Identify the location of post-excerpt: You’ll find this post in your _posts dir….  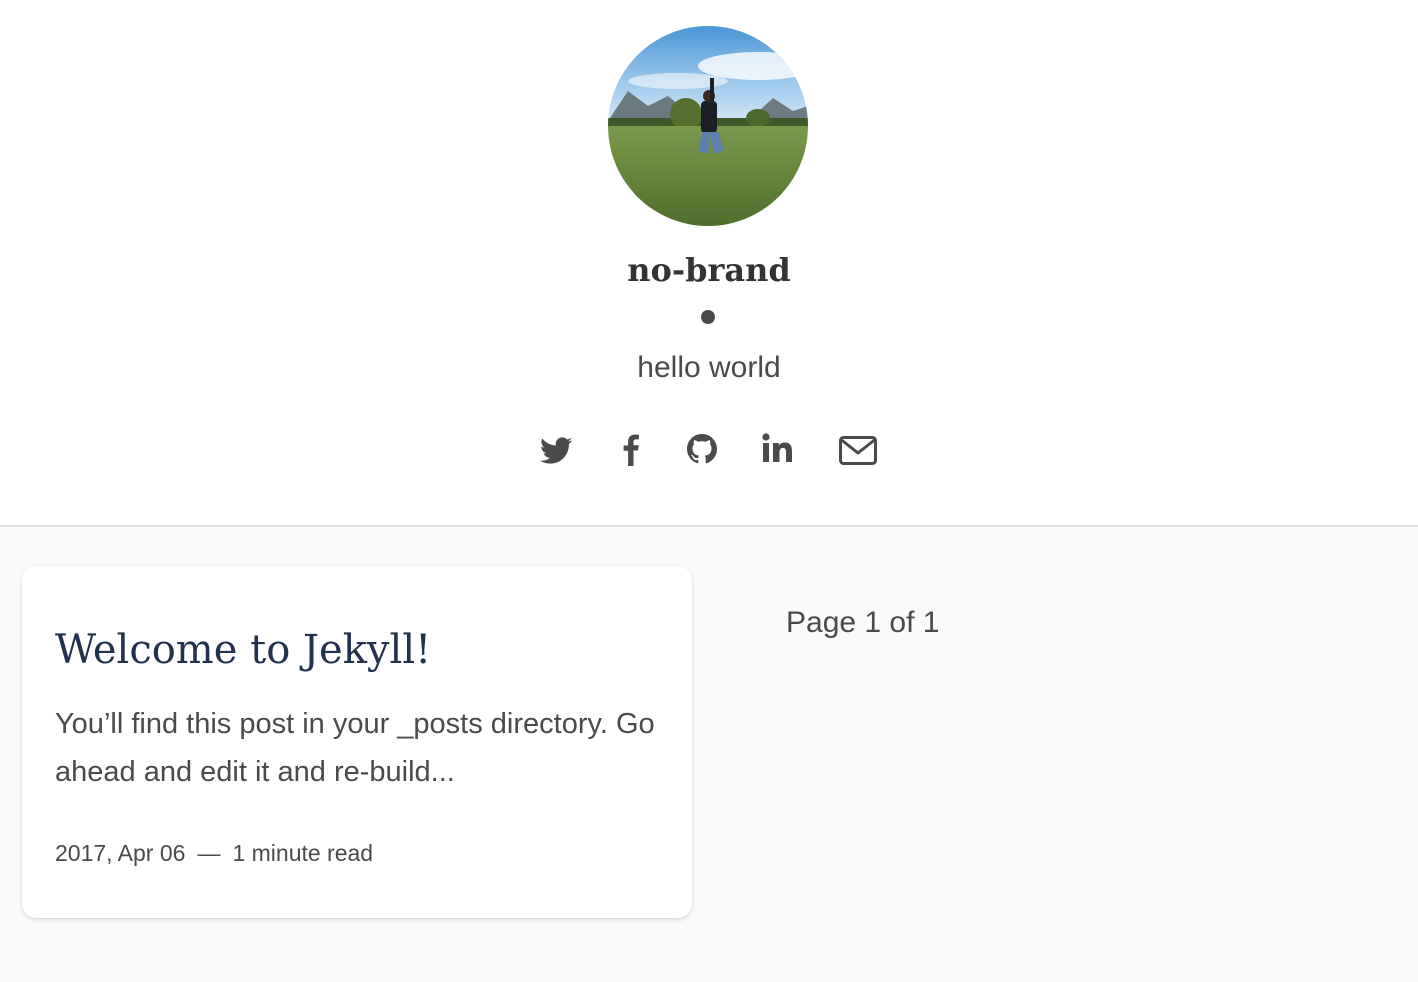
(355, 748).